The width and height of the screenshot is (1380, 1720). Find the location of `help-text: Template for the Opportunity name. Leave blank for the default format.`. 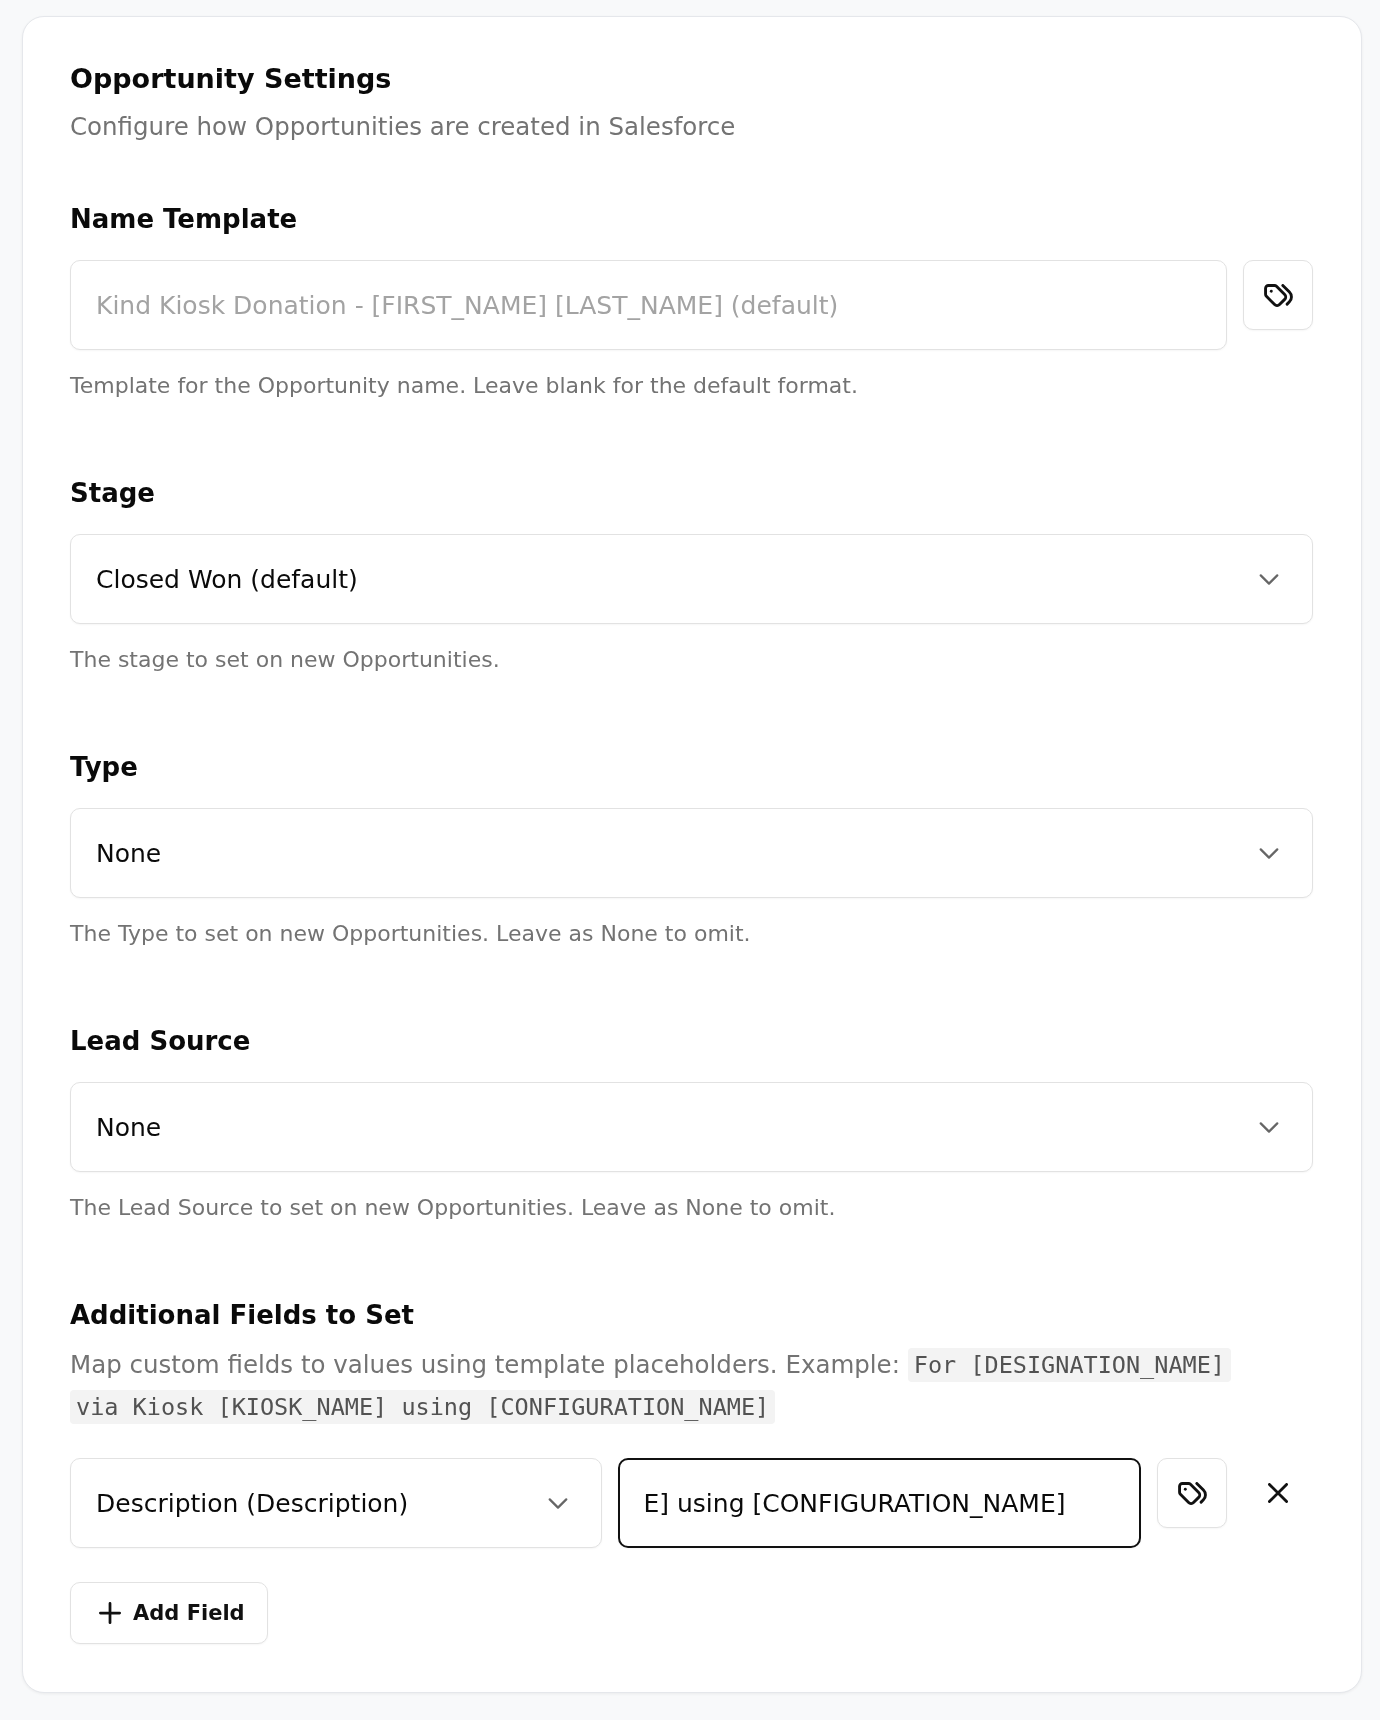

help-text: Template for the Opportunity name. Leave blank for the default format. is located at coordinates (464, 386).